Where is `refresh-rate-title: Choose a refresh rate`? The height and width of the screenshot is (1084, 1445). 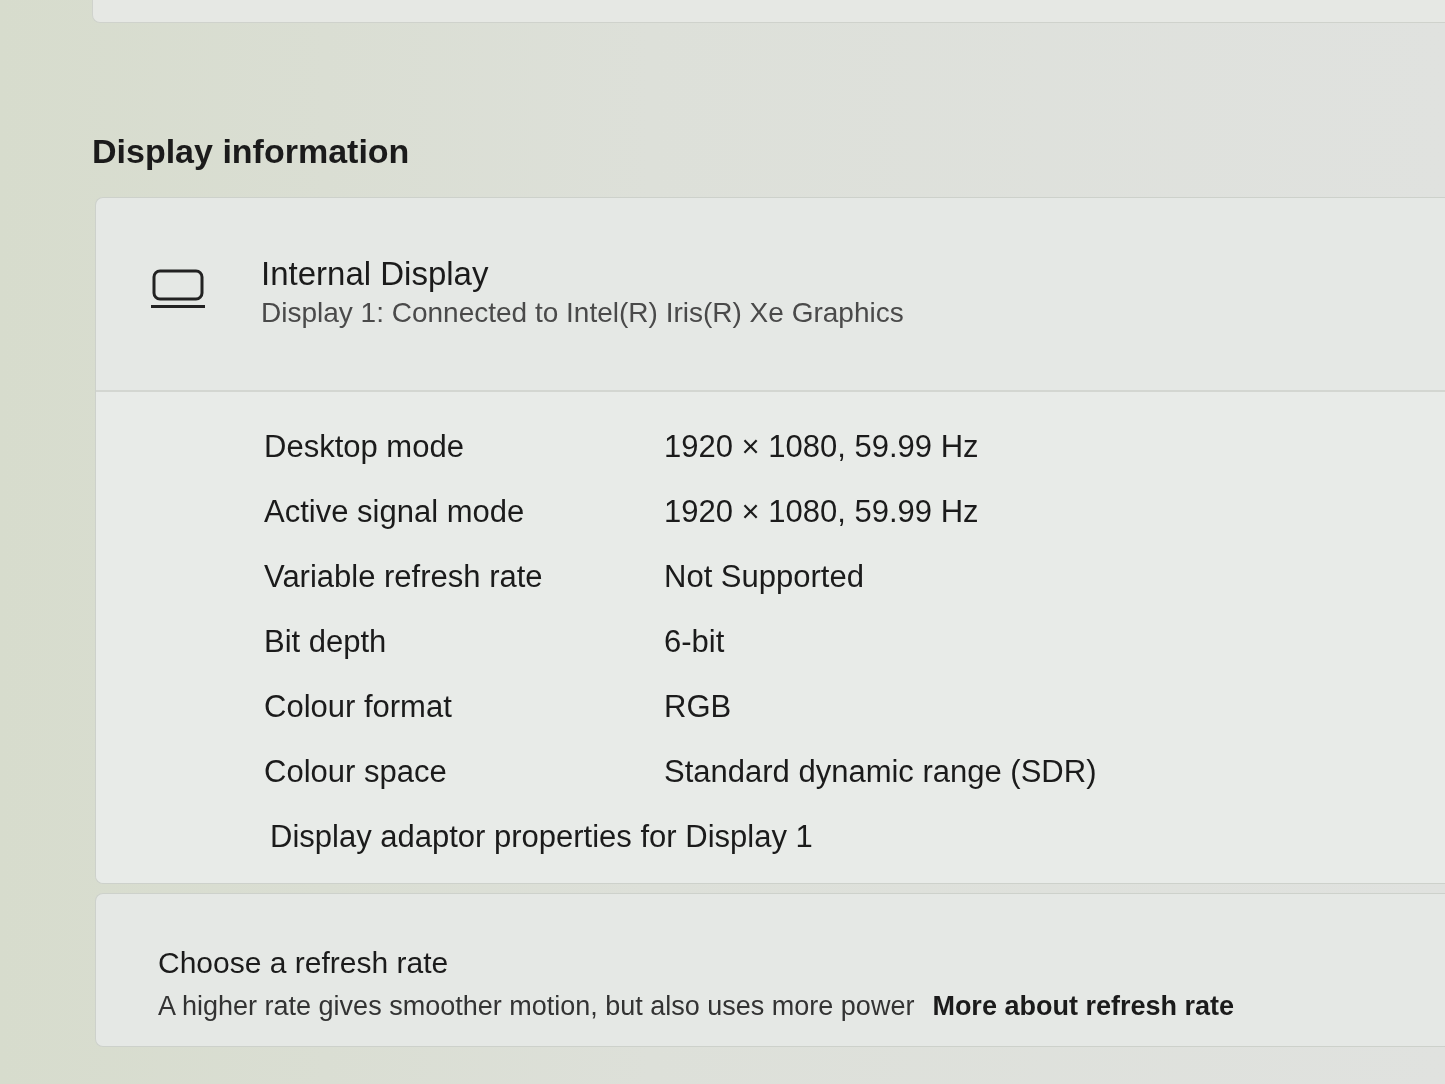
refresh-rate-title: Choose a refresh rate is located at coordinates (303, 963).